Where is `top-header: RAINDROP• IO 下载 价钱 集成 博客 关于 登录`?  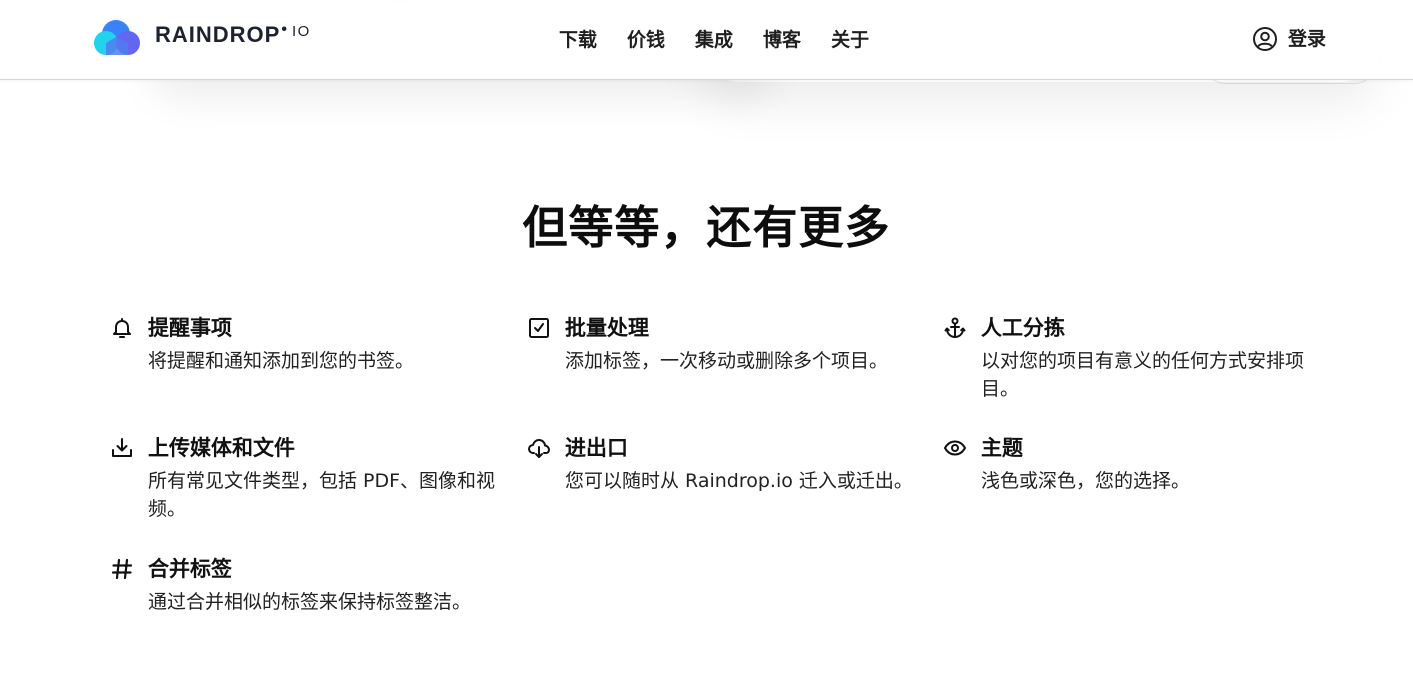
top-header: RAINDROP• IO 下载 价钱 集成 博客 关于 登录 is located at coordinates (706, 40).